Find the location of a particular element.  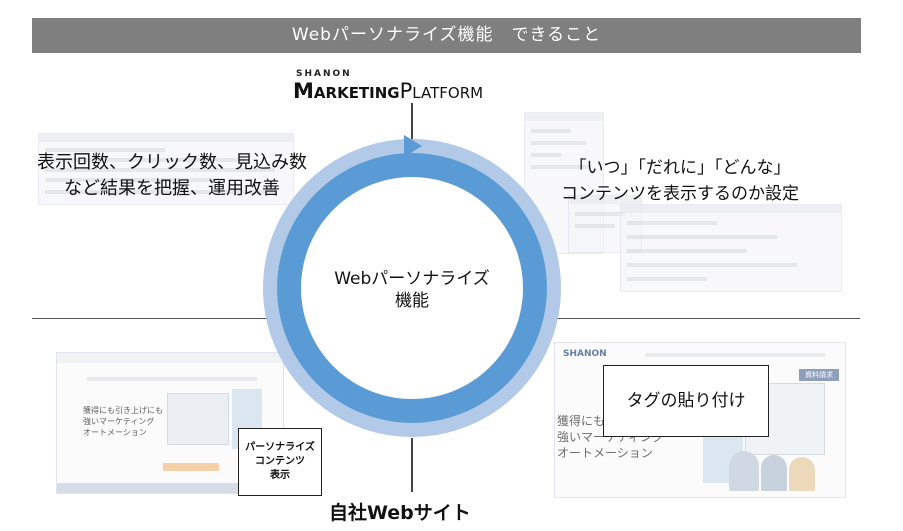

axis-bottom-line is located at coordinates (412, 465).